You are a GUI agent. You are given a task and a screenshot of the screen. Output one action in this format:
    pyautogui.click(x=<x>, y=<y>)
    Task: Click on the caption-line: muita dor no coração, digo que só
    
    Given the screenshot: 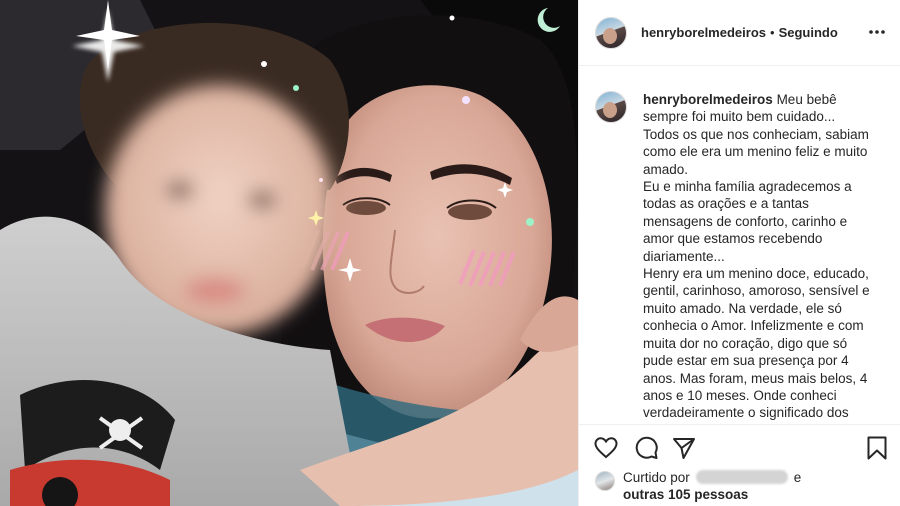 What is the action you would take?
    pyautogui.click(x=745, y=343)
    